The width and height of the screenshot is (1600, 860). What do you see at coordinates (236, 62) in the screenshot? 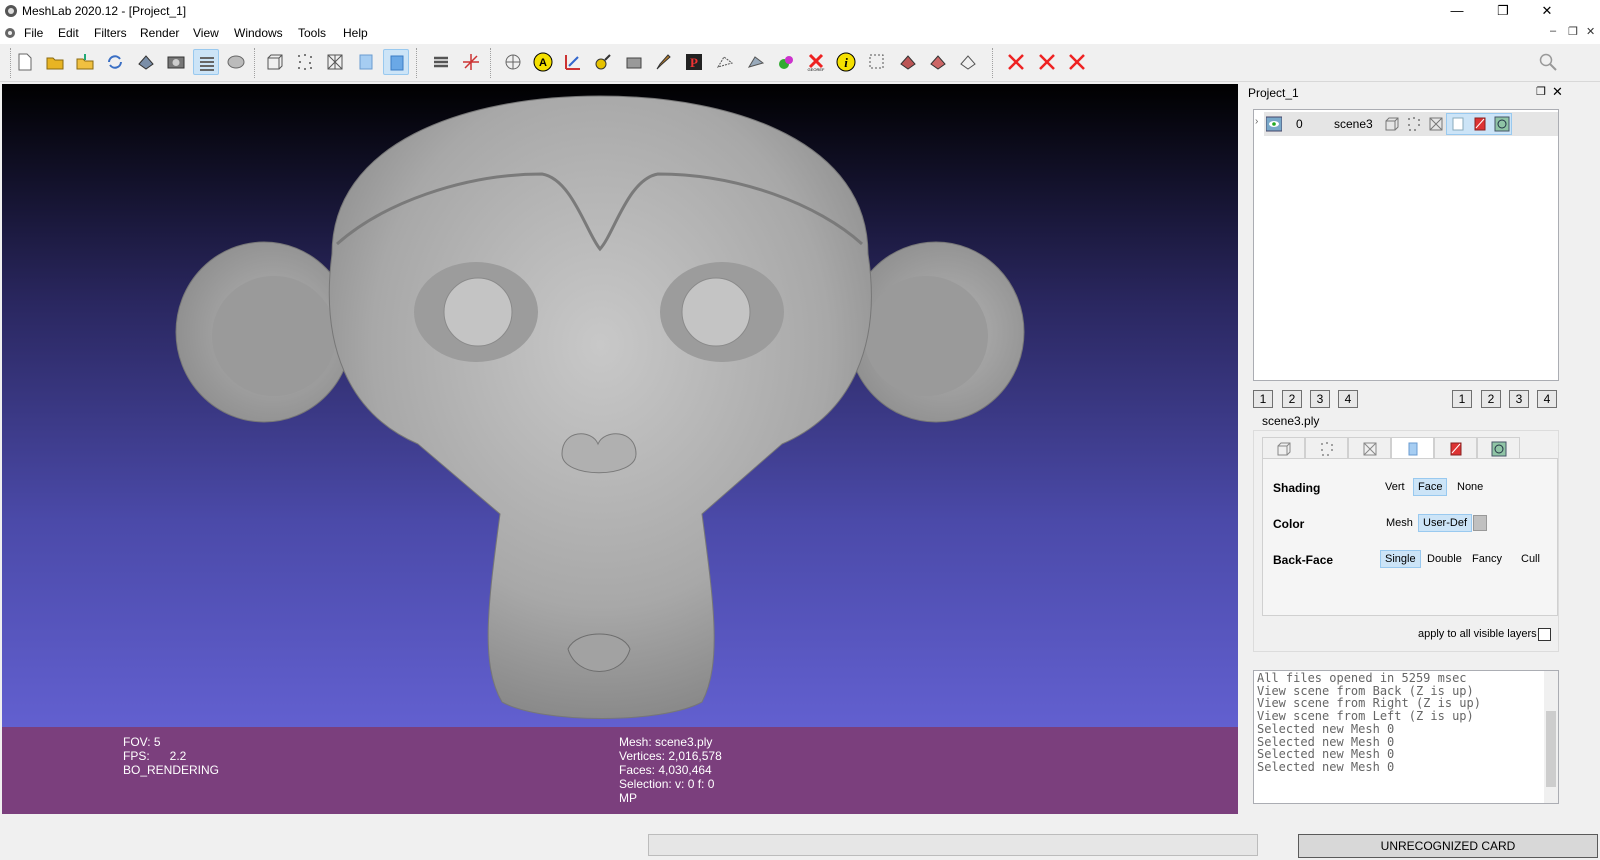
I see `toggle-layer-icon` at bounding box center [236, 62].